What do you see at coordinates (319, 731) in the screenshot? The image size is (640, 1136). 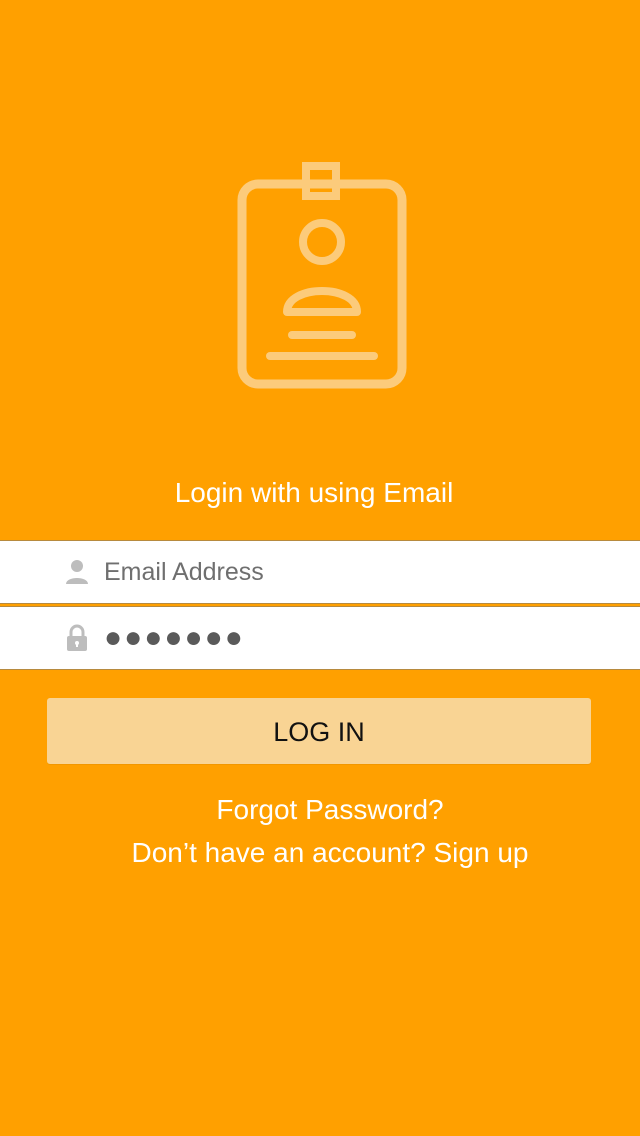 I see `login-button: LOG IN` at bounding box center [319, 731].